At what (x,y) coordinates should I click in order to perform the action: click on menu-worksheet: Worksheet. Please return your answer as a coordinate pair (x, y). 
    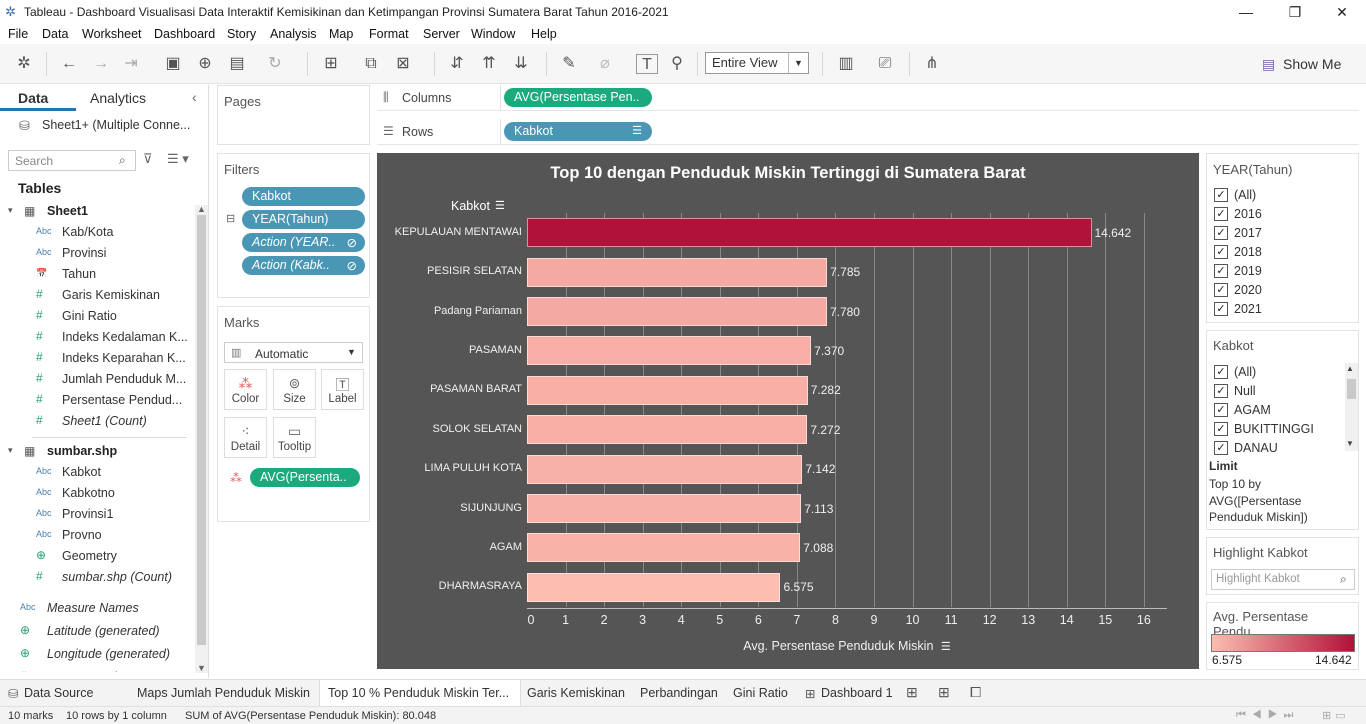
    Looking at the image, I should click on (112, 34).